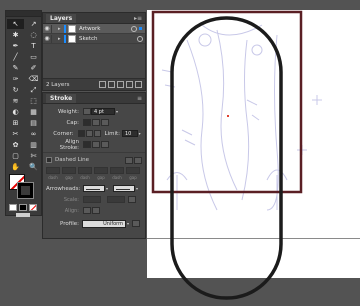 Image resolution: width=360 pixels, height=306 pixels. Describe the element at coordinates (15, 35) in the screenshot. I see `magic-wand-tool: ✱` at that location.